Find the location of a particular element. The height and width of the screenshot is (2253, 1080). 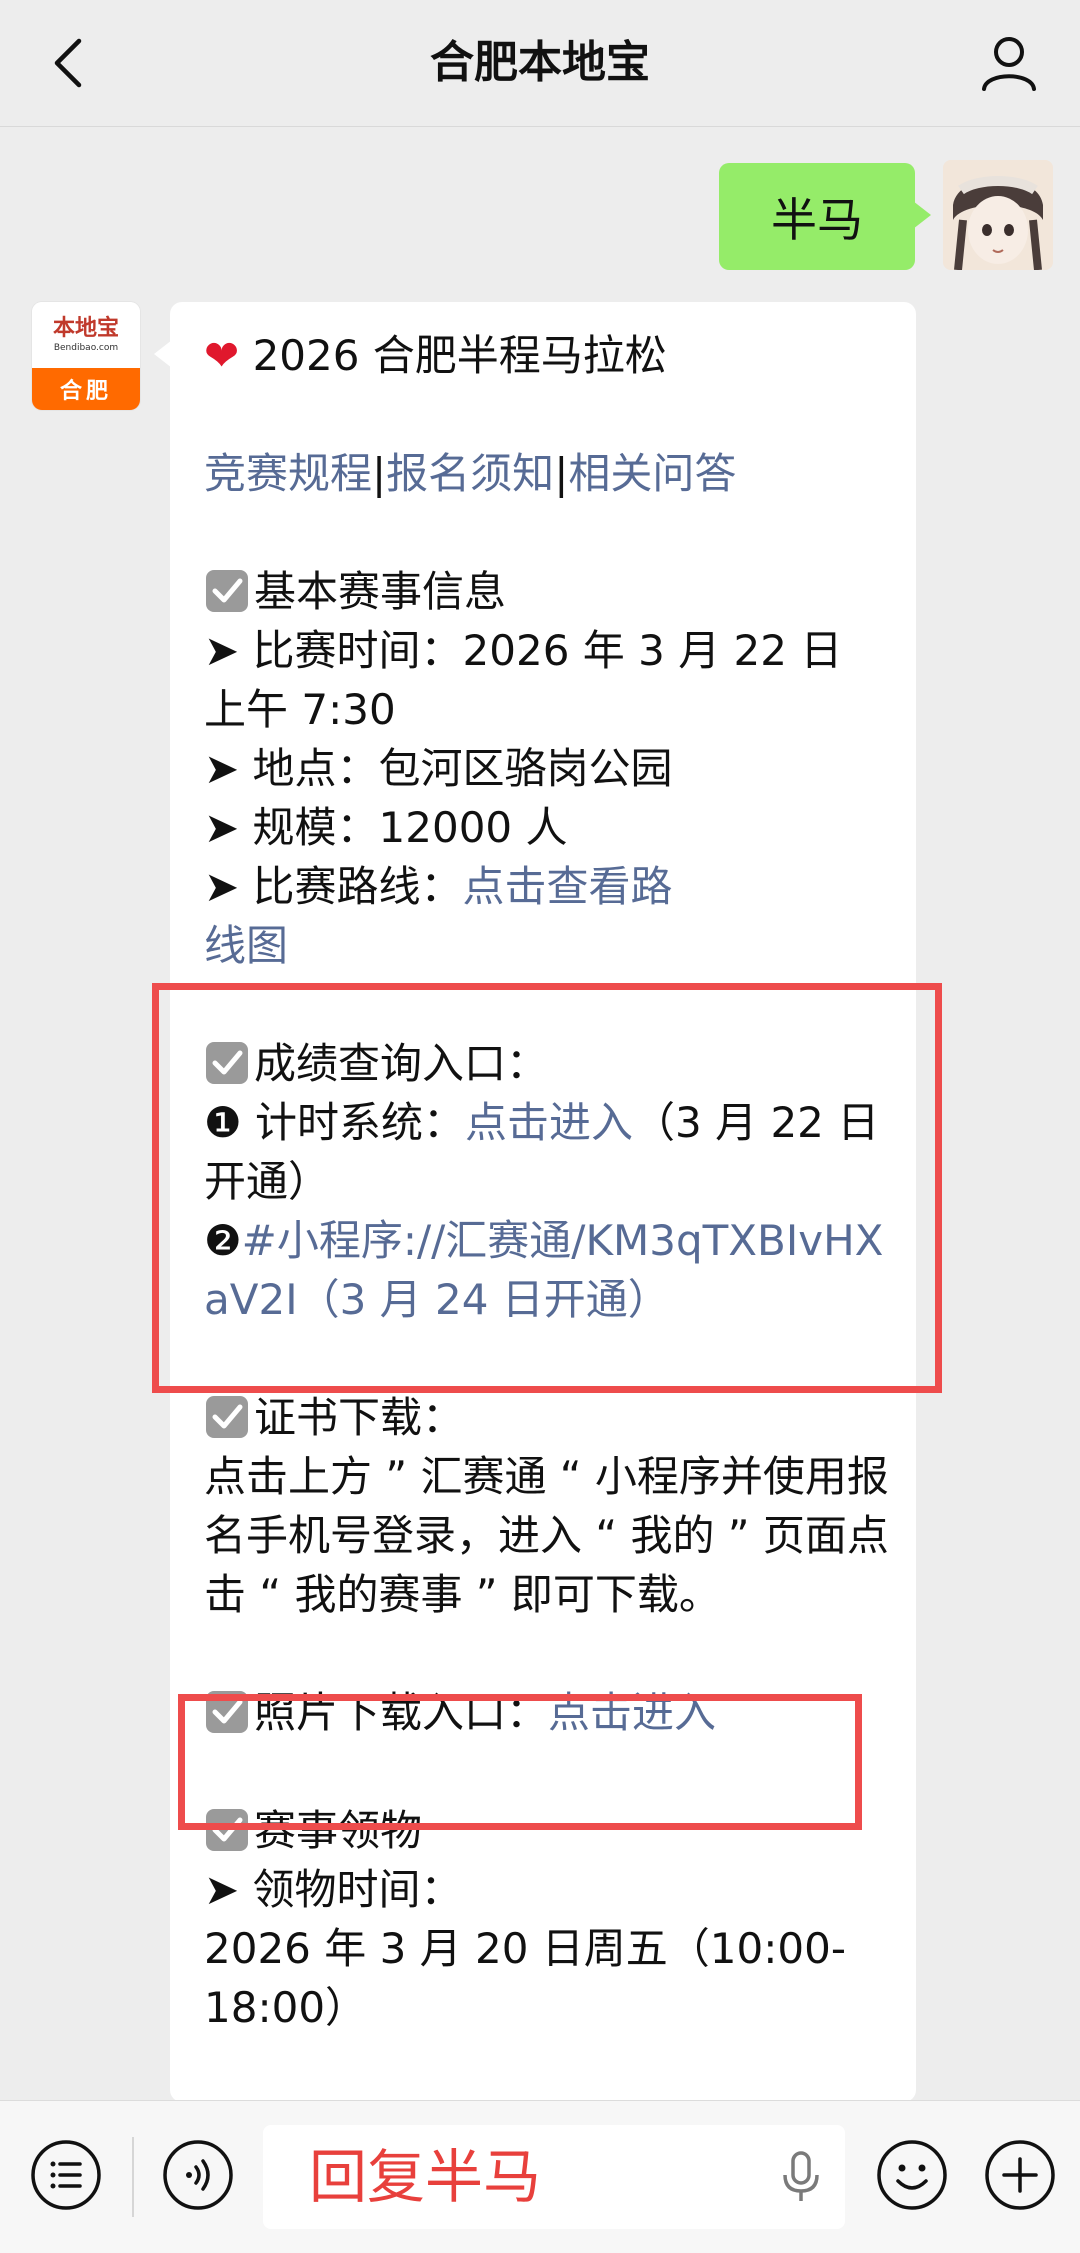

more-button is located at coordinates (1020, 2175).